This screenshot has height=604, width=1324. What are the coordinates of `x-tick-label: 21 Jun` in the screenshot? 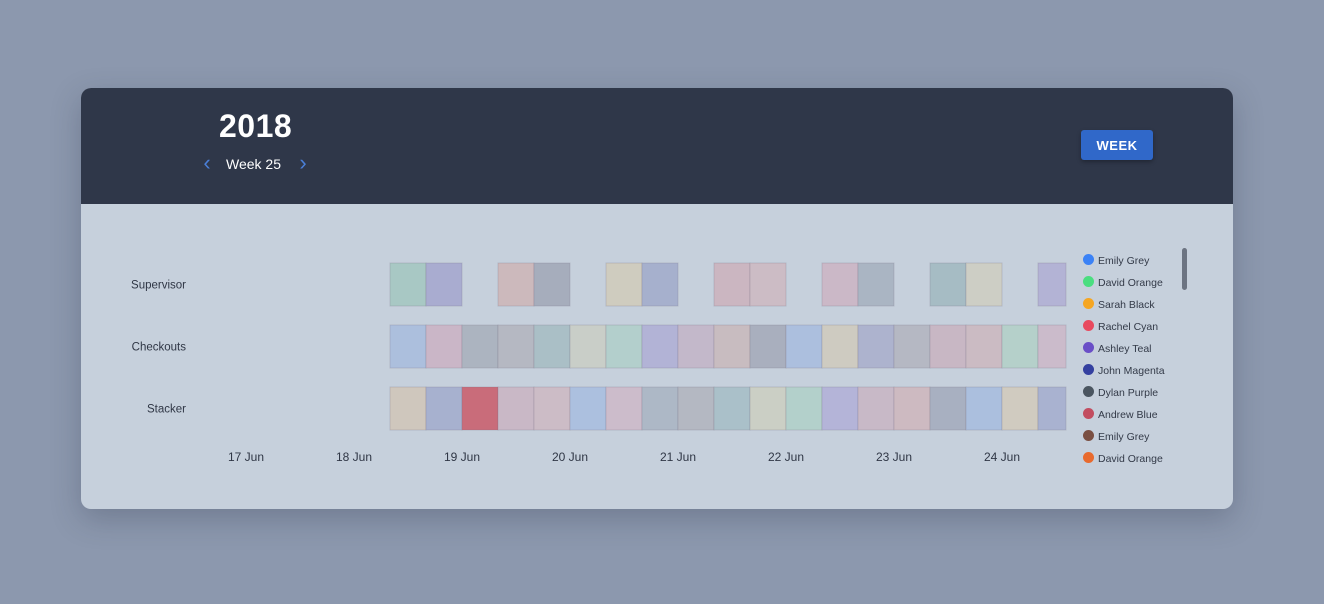 It's located at (678, 457).